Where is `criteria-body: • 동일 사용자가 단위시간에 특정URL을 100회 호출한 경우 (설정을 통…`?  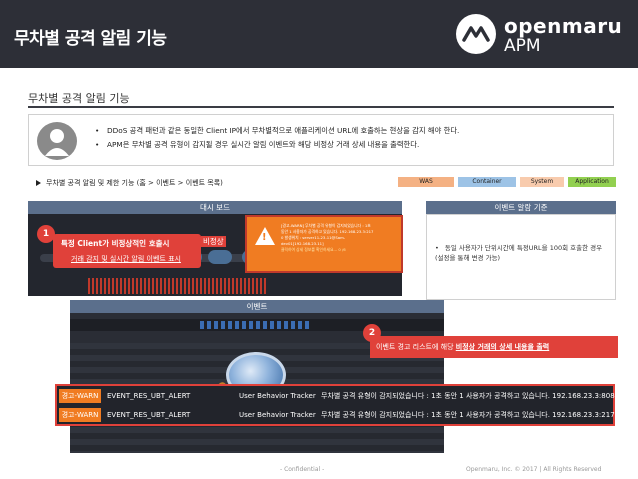
criteria-body: • 동일 사용자가 단위시간에 특정URL을 100회 호출한 경우 (설정을 통… is located at coordinates (521, 257).